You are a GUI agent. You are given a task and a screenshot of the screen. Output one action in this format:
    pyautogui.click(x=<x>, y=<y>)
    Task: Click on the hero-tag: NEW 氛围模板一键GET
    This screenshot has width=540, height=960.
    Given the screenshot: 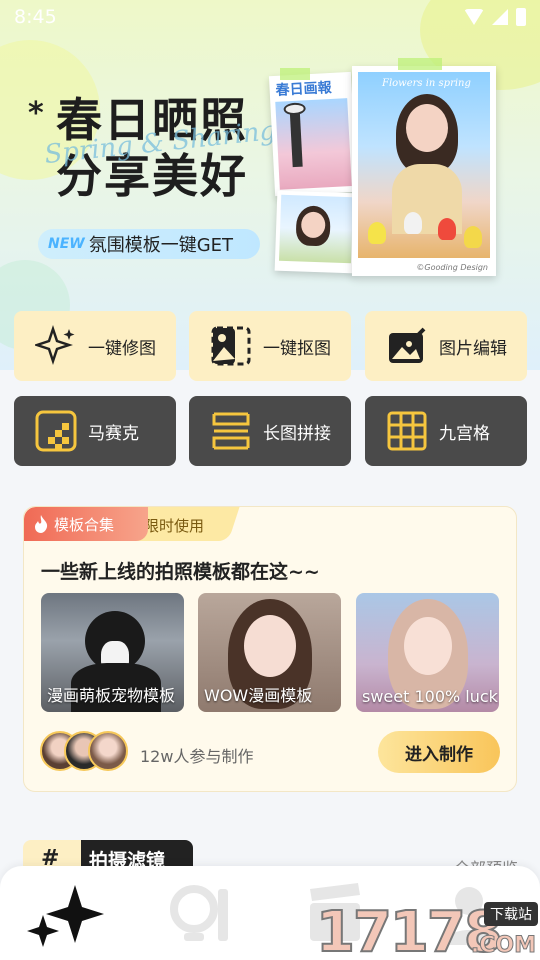 What is the action you would take?
    pyautogui.click(x=149, y=244)
    